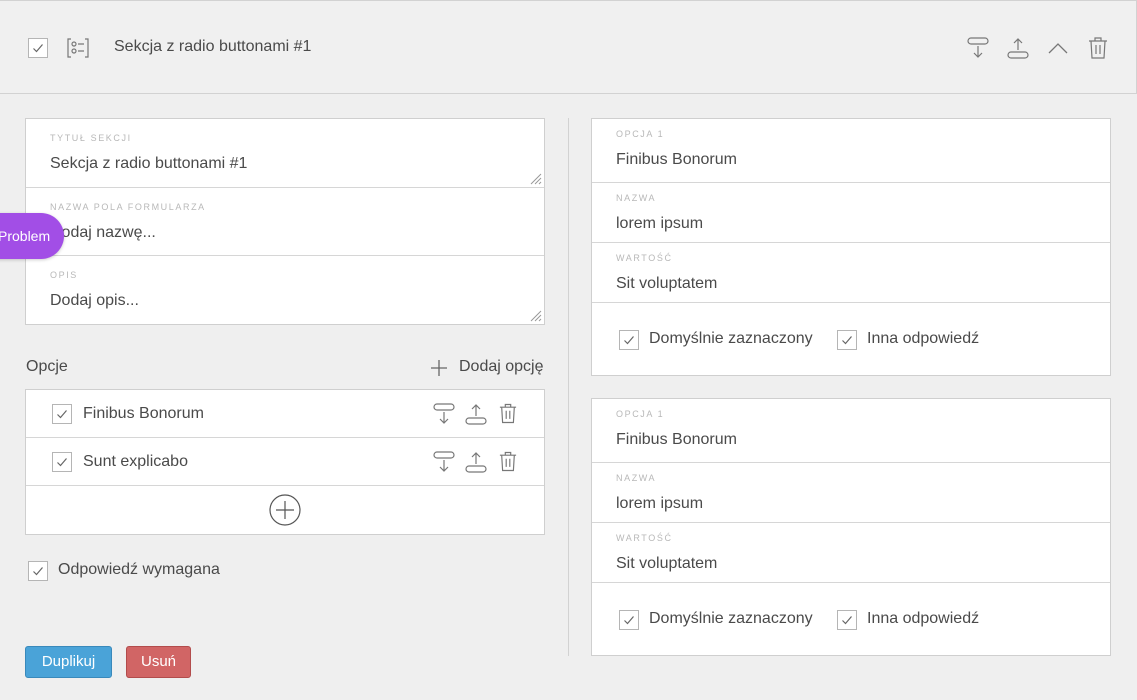 Image resolution: width=1137 pixels, height=700 pixels. I want to click on required-checkbox, so click(38, 571).